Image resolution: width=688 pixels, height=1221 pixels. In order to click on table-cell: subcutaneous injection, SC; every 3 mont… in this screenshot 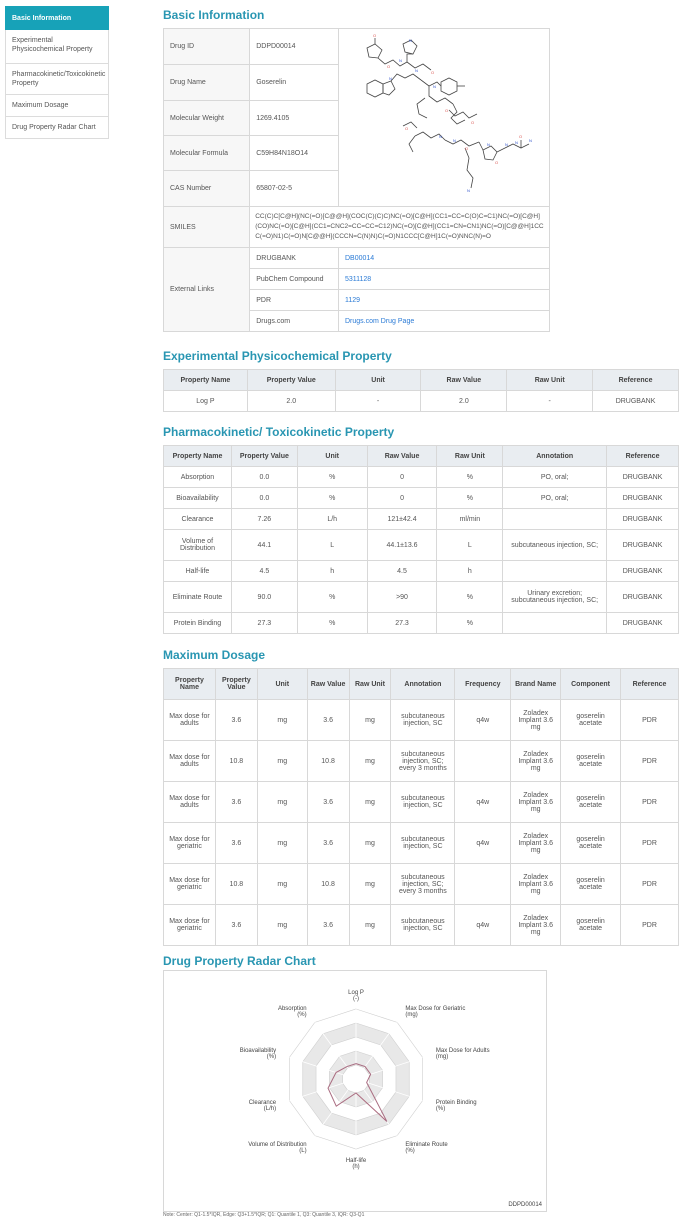, I will do `click(423, 761)`.